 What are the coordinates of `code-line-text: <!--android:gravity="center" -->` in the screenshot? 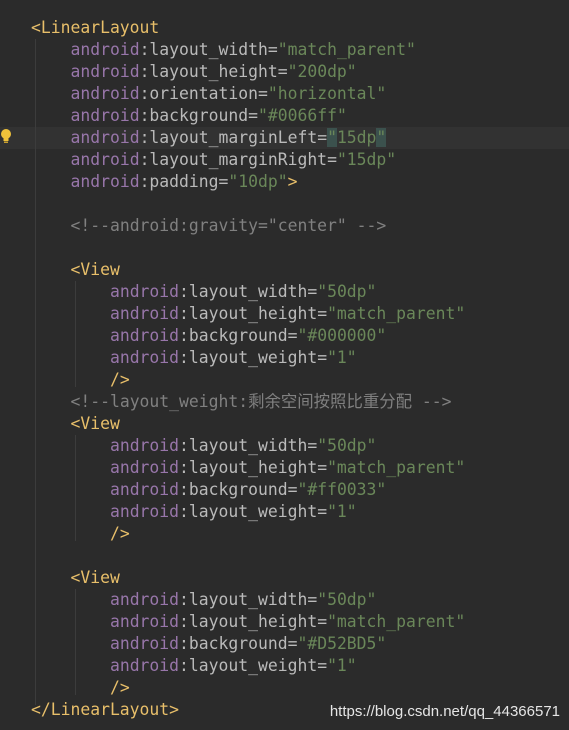 It's located at (208, 226).